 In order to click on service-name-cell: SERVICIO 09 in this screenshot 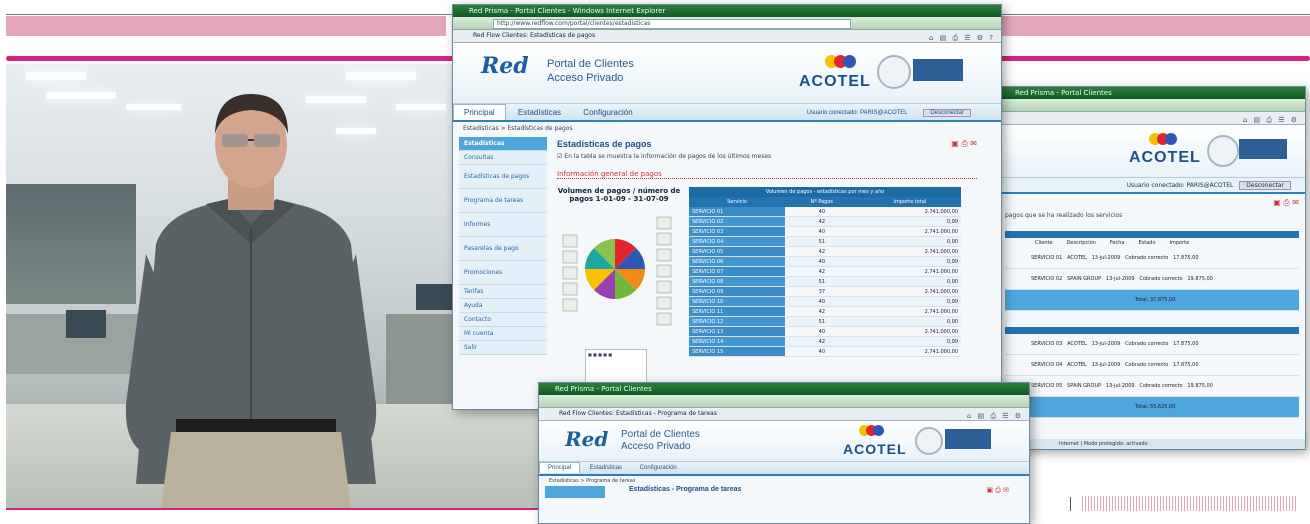, I will do `click(737, 291)`.